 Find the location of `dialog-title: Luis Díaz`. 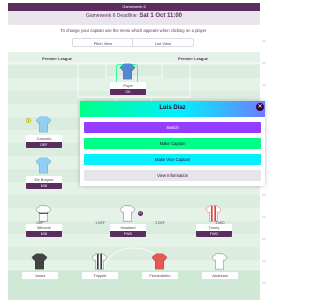

dialog-title: Luis Díaz is located at coordinates (172, 108).